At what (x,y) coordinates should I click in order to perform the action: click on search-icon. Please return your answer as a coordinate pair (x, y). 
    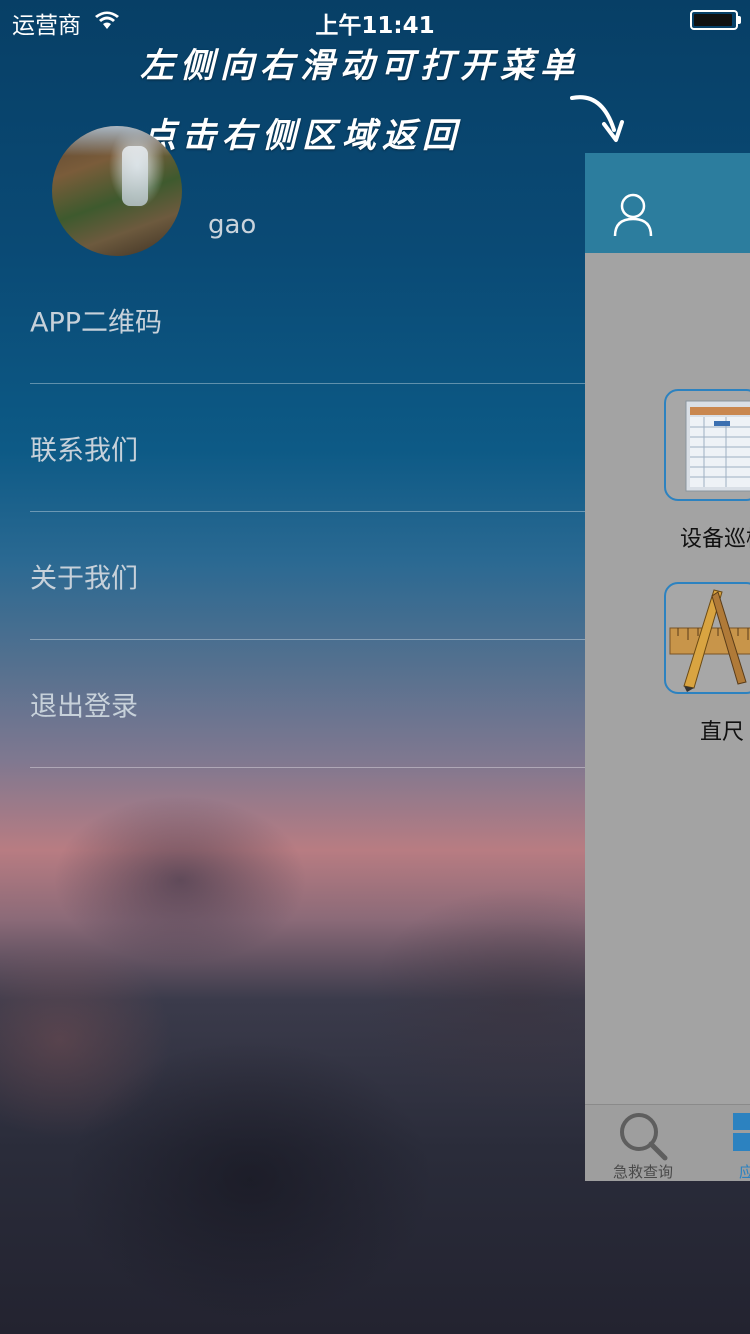
    Looking at the image, I should click on (644, 1137).